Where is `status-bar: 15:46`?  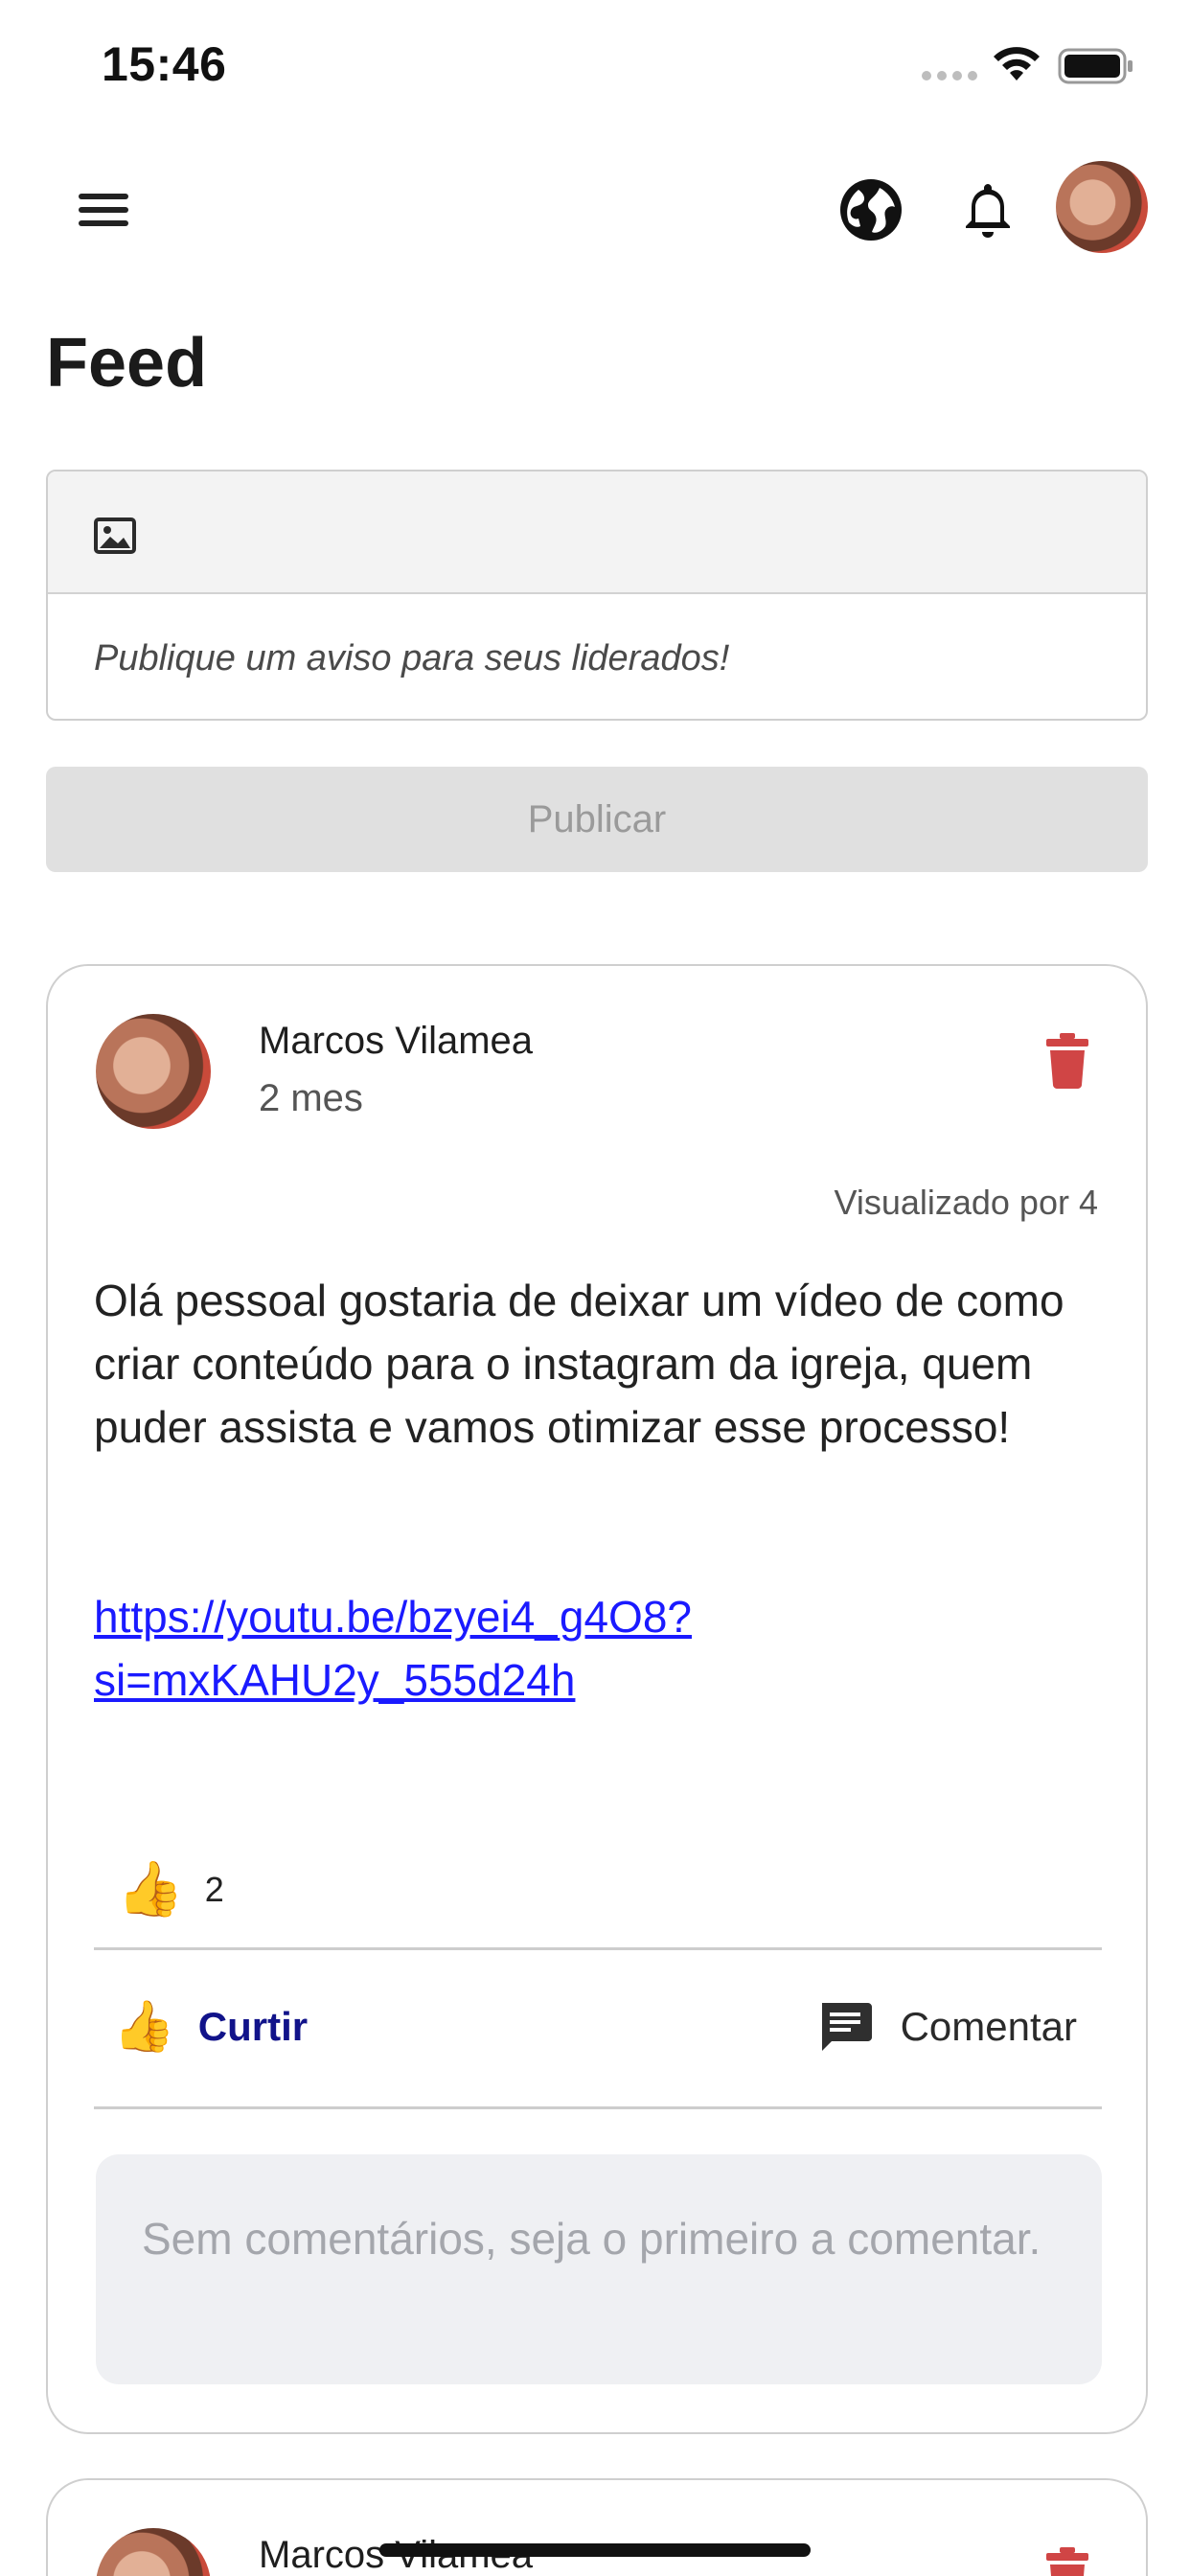
status-bar: 15:46 is located at coordinates (595, 67).